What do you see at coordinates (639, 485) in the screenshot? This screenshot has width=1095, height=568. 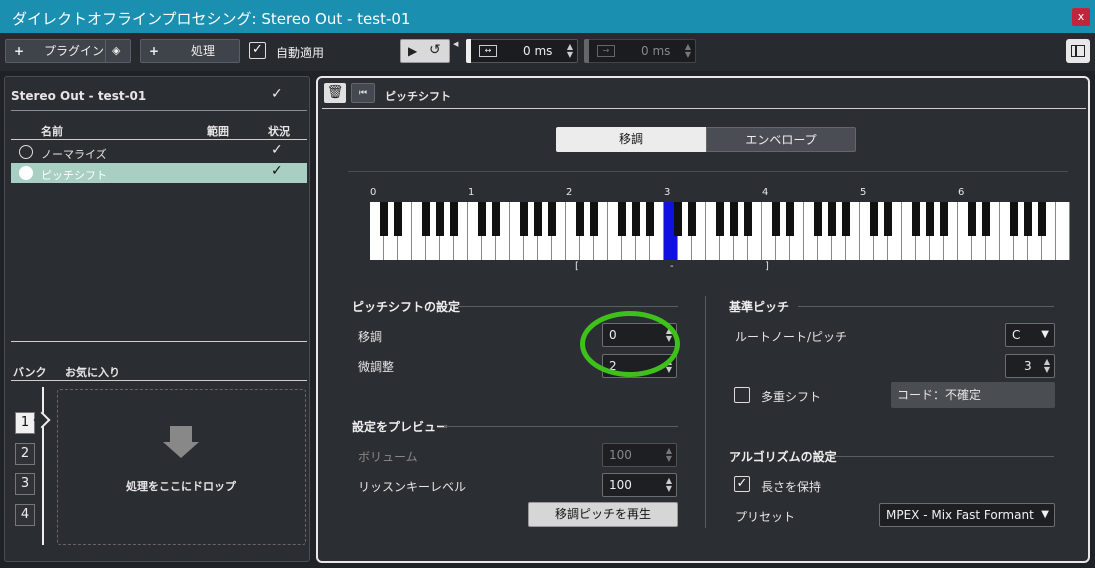 I see `listen-level-field: 100 ▲ ▼` at bounding box center [639, 485].